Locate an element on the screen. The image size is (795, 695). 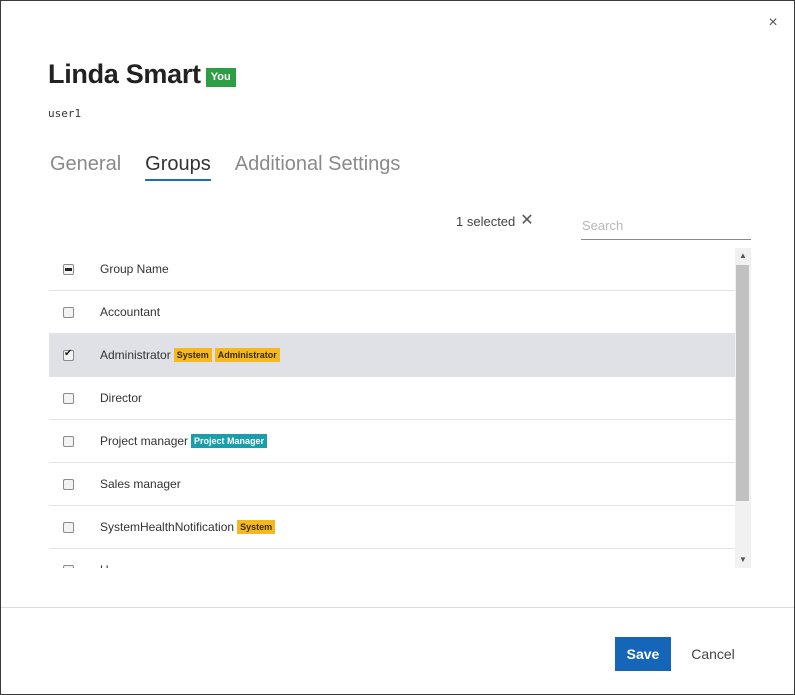
table-scrollbar: ▲ ▼ is located at coordinates (743, 408).